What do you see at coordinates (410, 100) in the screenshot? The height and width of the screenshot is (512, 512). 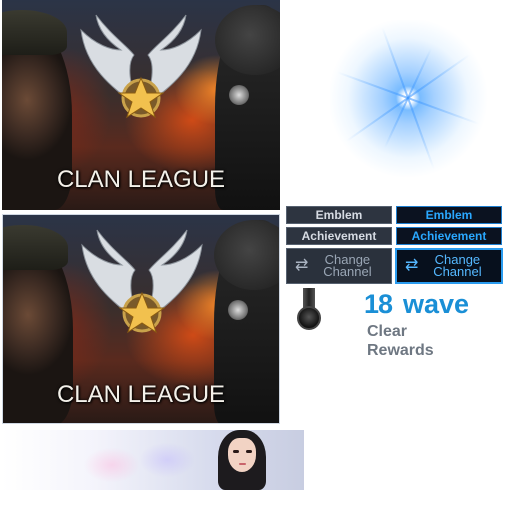 I see `light-flare-icon` at bounding box center [410, 100].